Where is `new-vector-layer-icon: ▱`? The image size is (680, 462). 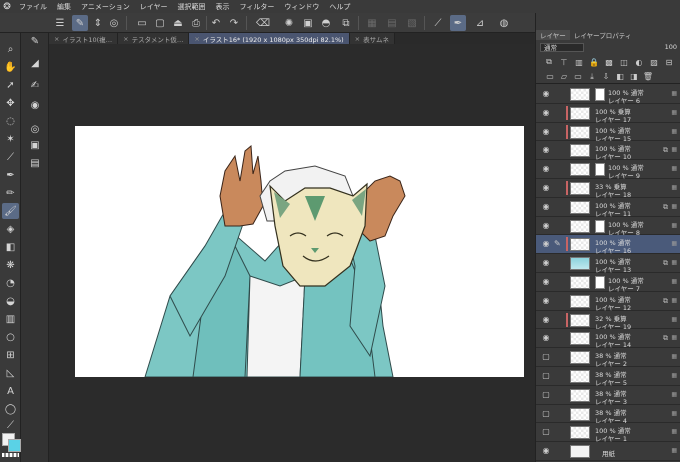 new-vector-layer-icon: ▱ is located at coordinates (564, 76).